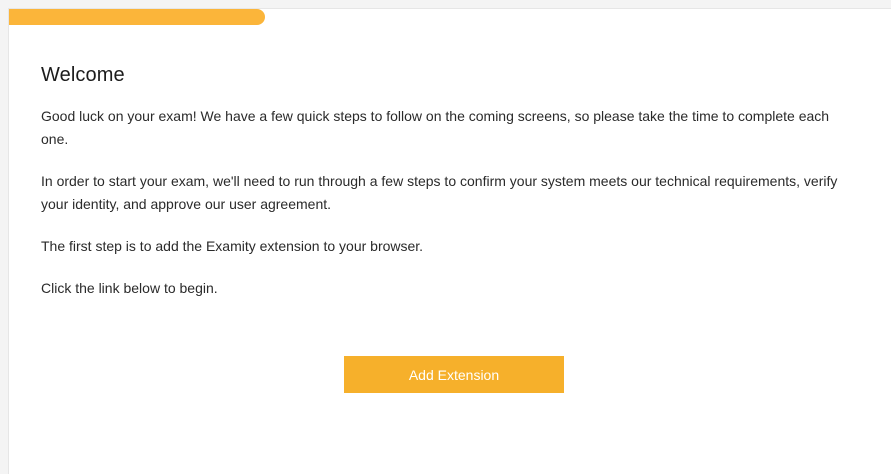 Image resolution: width=891 pixels, height=474 pixels. I want to click on add-extension-button: Add Extension, so click(454, 374).